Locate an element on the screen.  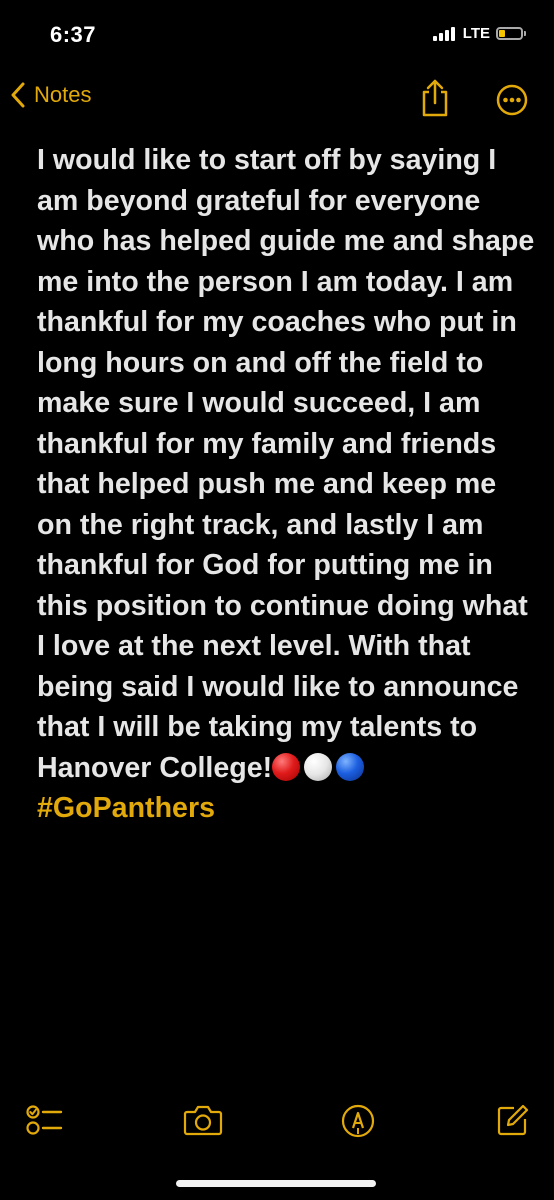
checklist-button is located at coordinates (45, 1122).